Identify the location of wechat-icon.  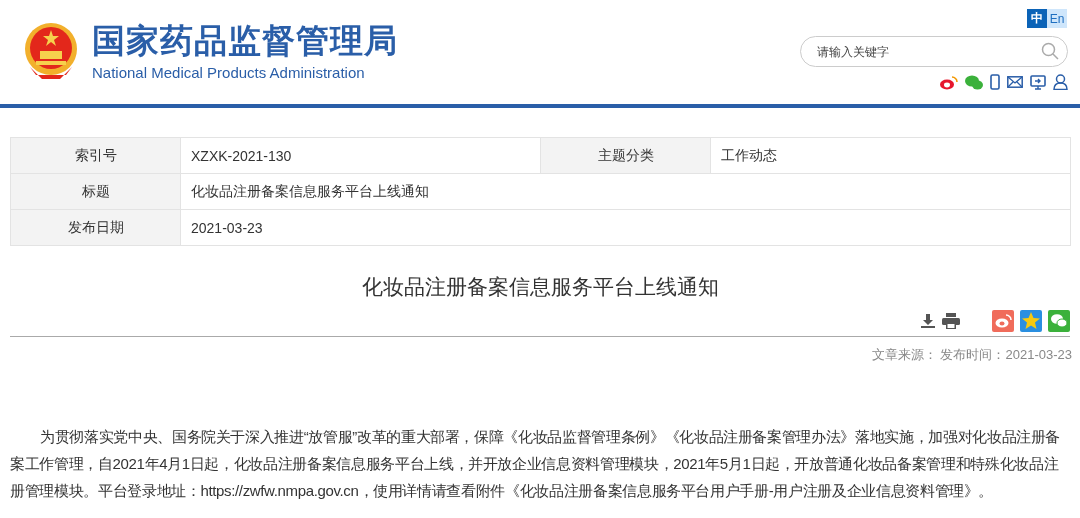
(974, 82).